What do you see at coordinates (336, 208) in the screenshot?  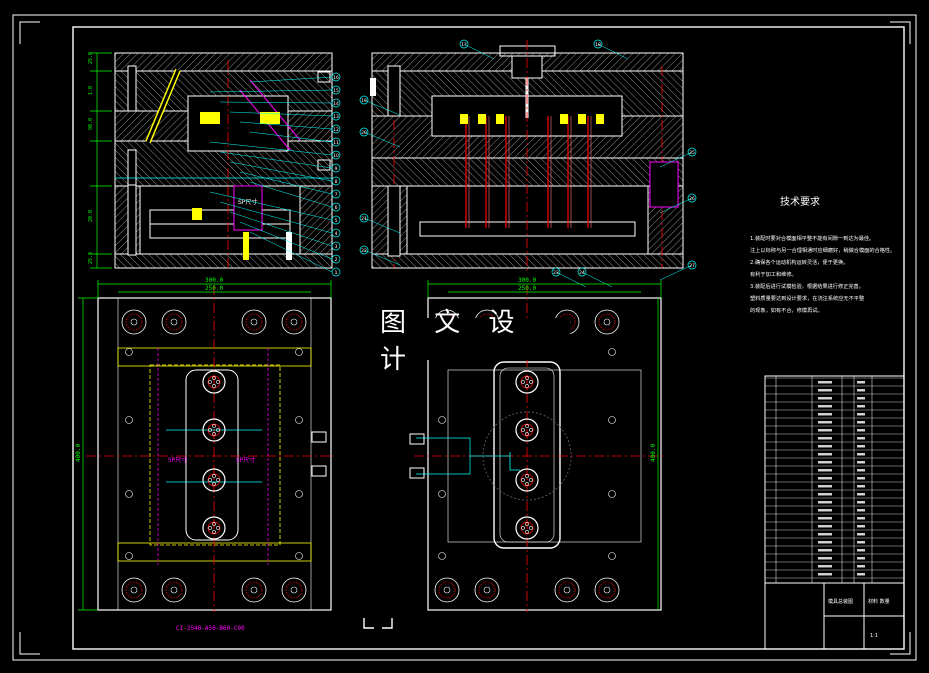 I see `callout-number: 6` at bounding box center [336, 208].